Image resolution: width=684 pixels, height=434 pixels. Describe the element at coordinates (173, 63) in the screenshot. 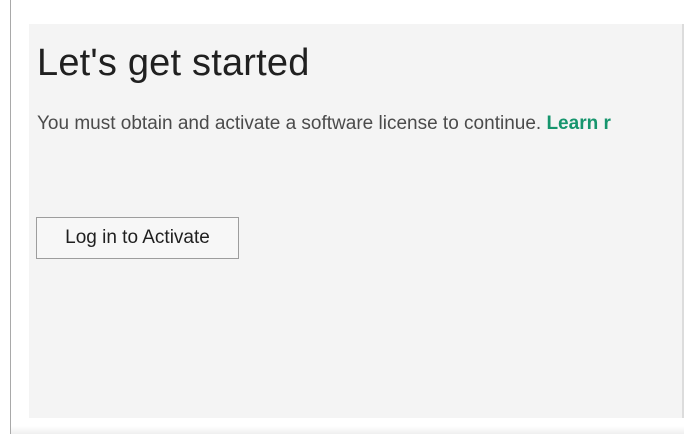

I see `page-title: Let's get started` at that location.